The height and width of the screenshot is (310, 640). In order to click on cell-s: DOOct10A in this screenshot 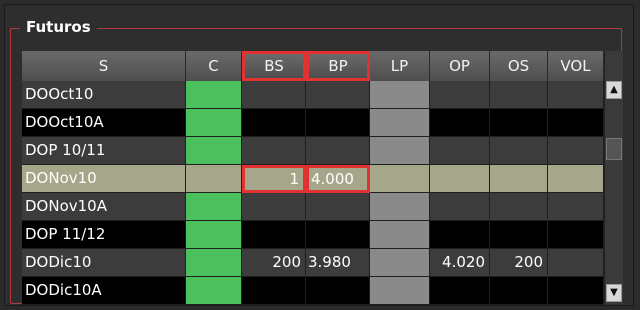, I will do `click(104, 123)`.